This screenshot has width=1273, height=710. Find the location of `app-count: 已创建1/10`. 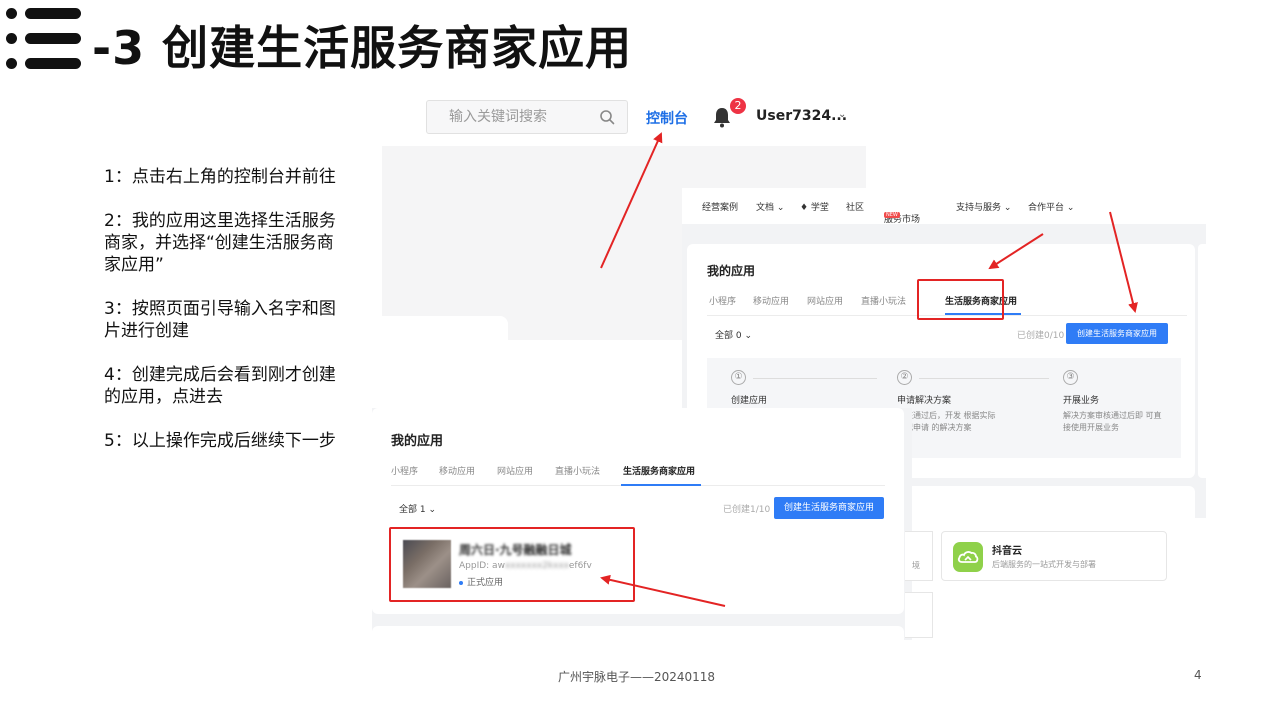

app-count: 已创建1/10 is located at coordinates (747, 510).